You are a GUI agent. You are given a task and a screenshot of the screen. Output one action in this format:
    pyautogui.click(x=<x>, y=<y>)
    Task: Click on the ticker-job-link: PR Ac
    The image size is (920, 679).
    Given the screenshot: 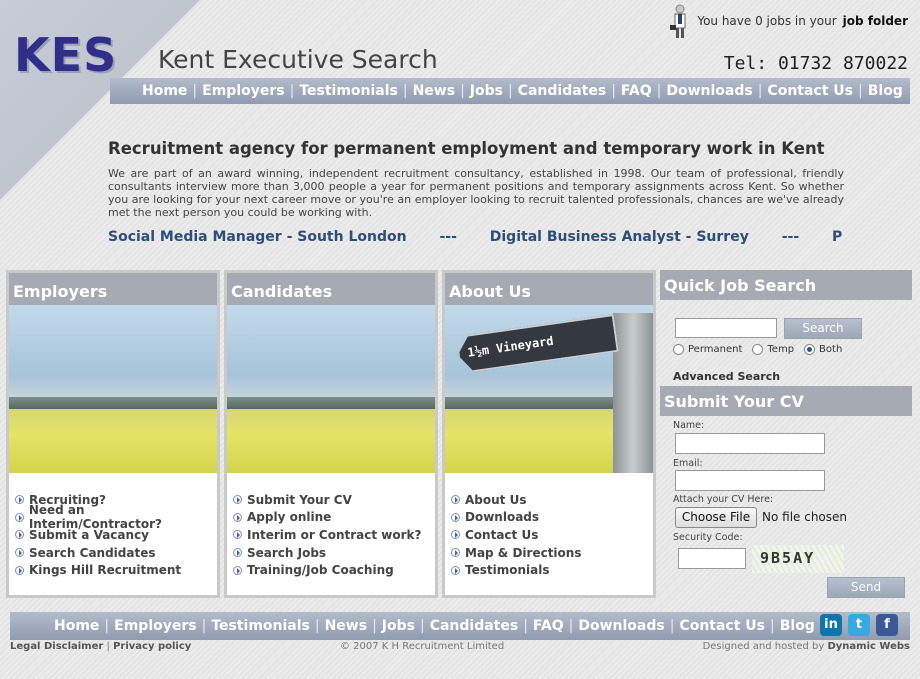 What is the action you would take?
    pyautogui.click(x=837, y=237)
    